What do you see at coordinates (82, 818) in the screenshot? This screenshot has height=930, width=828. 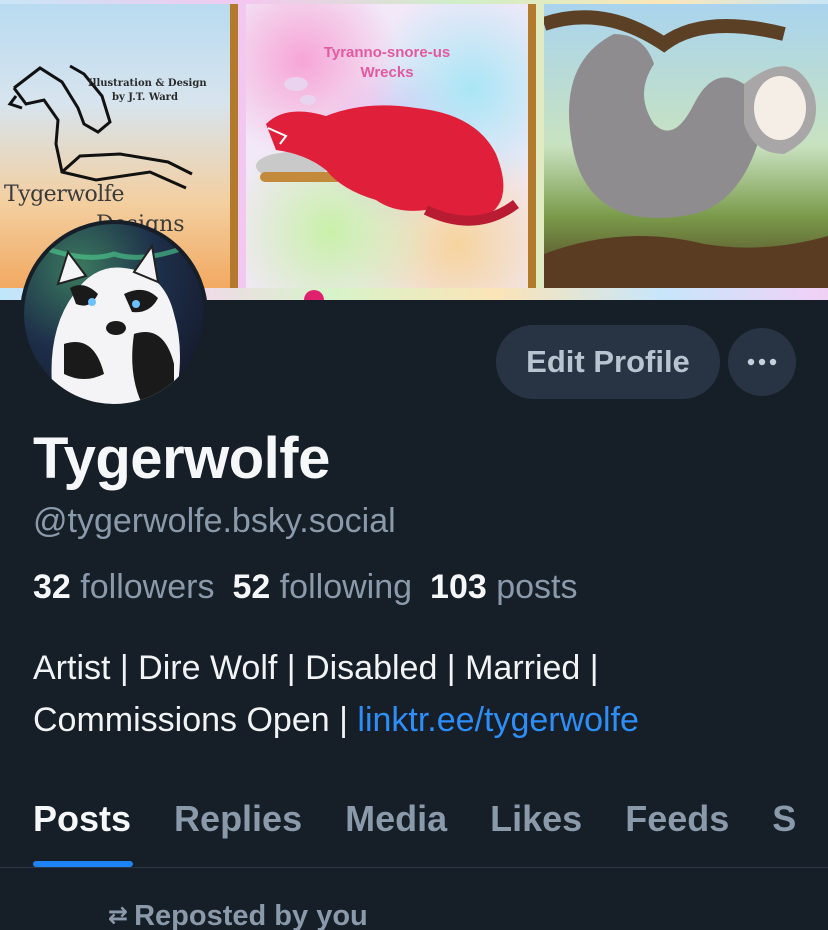 I see `tab-label: Posts` at bounding box center [82, 818].